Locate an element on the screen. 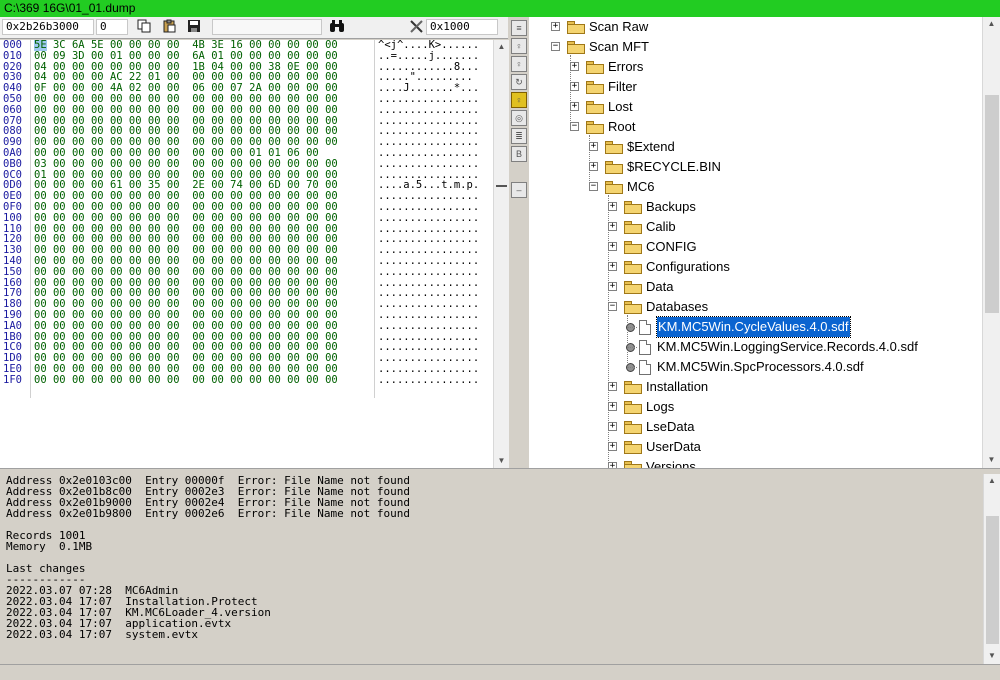  tree-node: KM.MC5Win.SpcProcessors.4.0.sdf is located at coordinates (755, 367).